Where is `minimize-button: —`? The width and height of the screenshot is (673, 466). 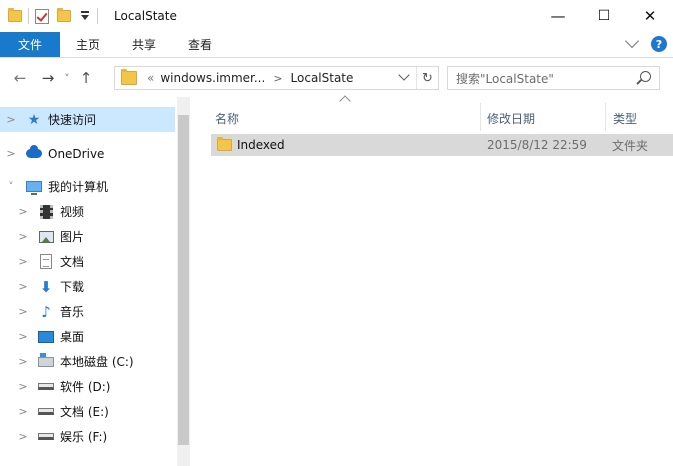 minimize-button: — is located at coordinates (558, 16).